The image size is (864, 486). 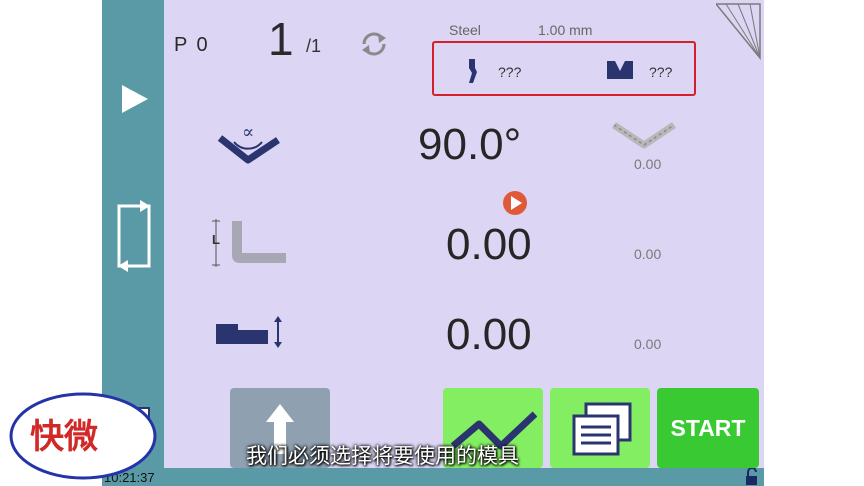 I want to click on play-icon, so click(x=135, y=99).